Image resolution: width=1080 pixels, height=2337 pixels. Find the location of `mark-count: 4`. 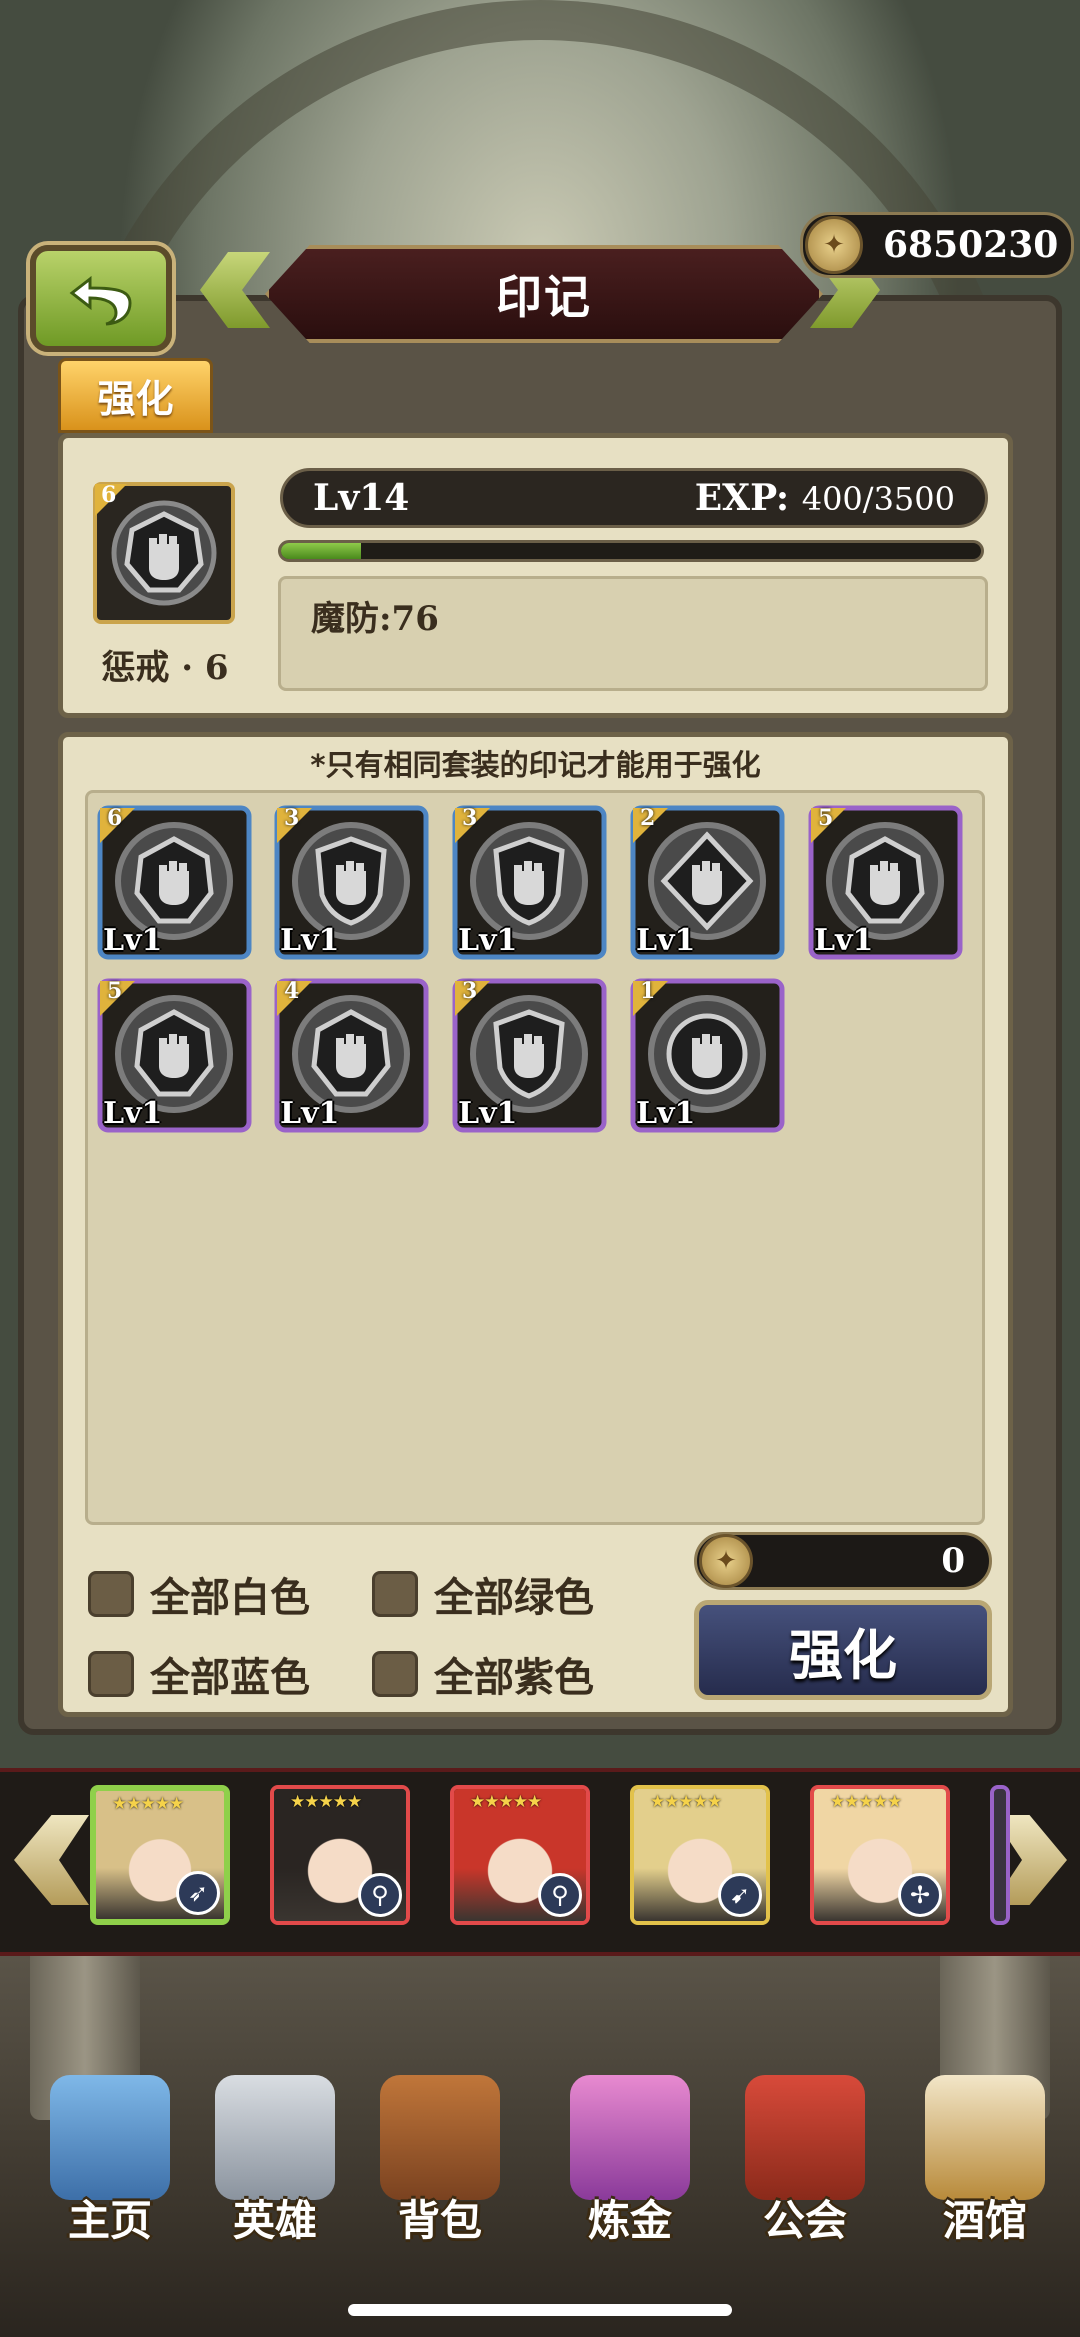

mark-count: 4 is located at coordinates (292, 991).